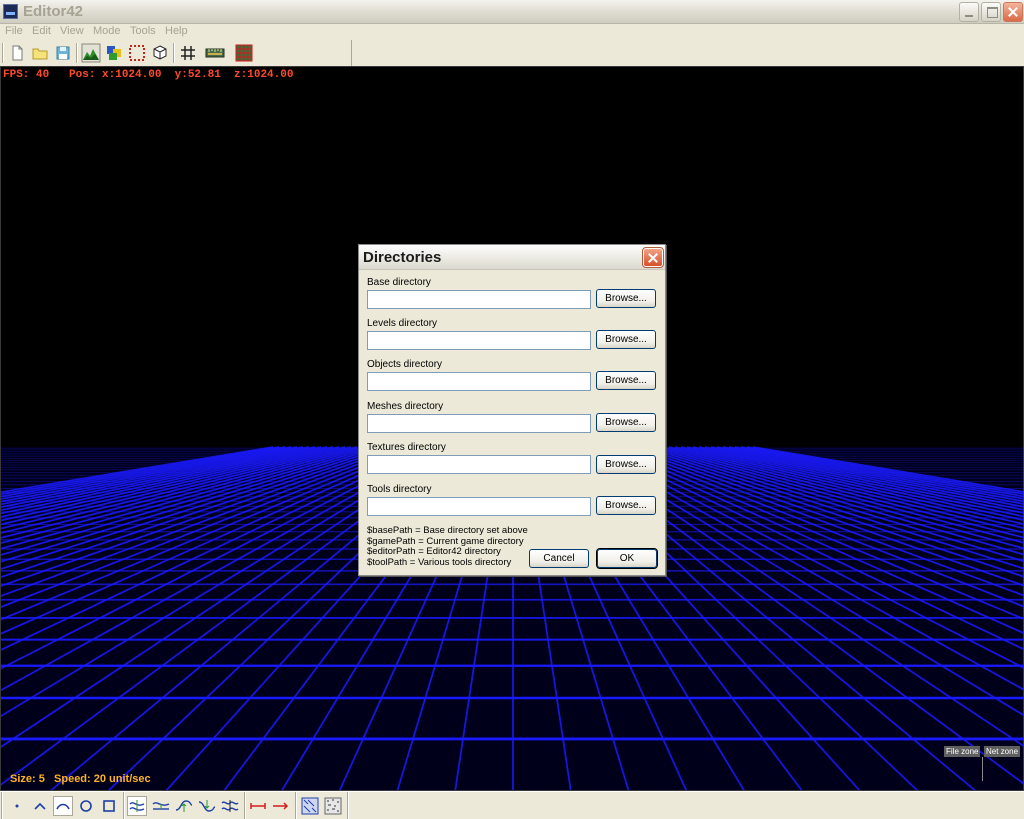  I want to click on peak-icon, so click(40, 806).